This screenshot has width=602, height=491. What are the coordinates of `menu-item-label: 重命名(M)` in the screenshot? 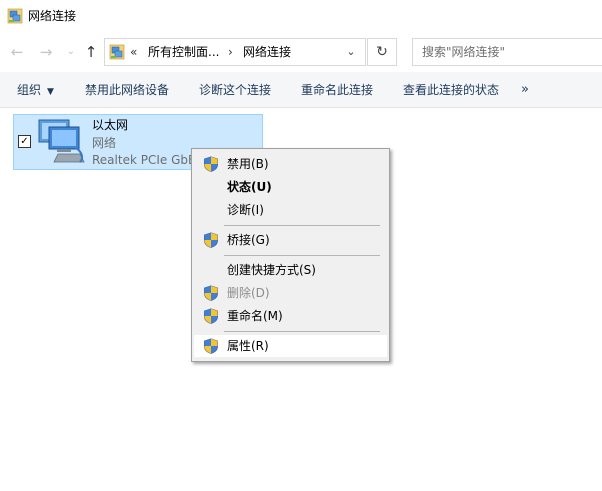 It's located at (255, 316).